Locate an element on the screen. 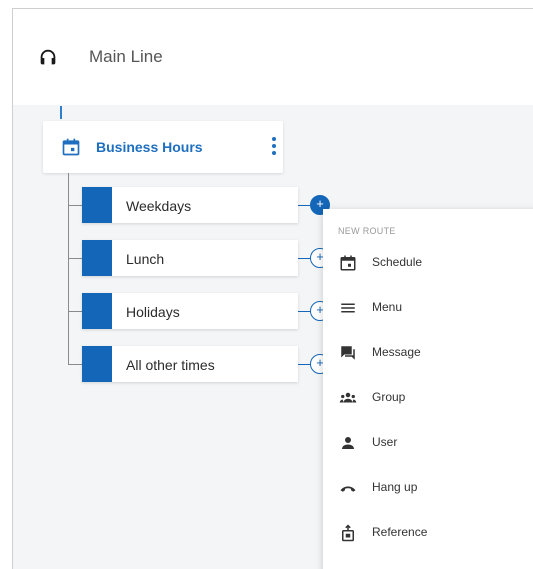 The image size is (533, 569). tree-connector is located at coordinates (68, 269).